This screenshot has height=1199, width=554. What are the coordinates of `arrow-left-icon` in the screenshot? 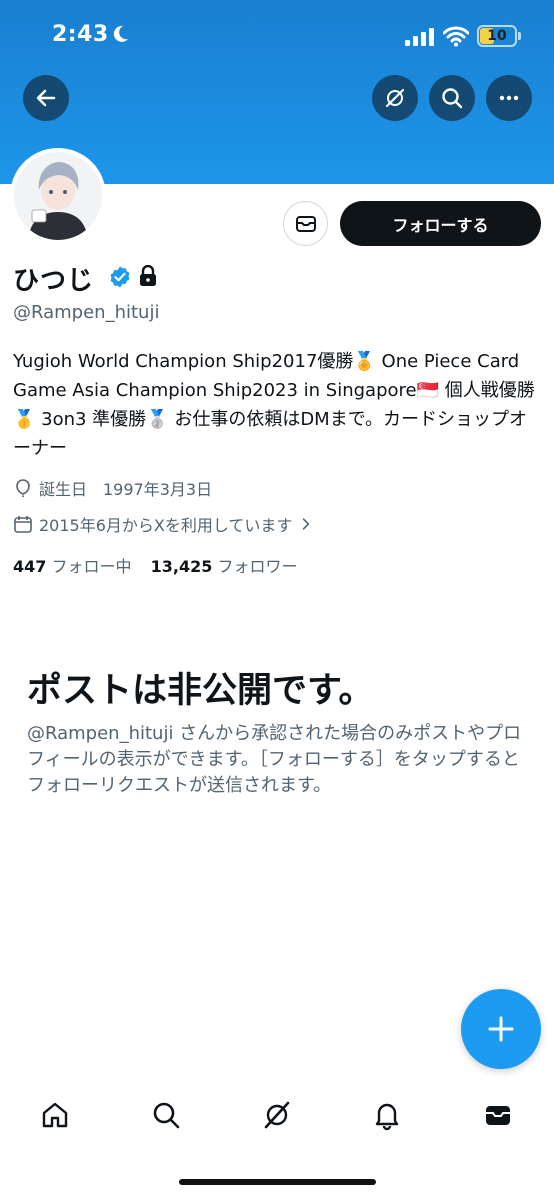 It's located at (46, 98).